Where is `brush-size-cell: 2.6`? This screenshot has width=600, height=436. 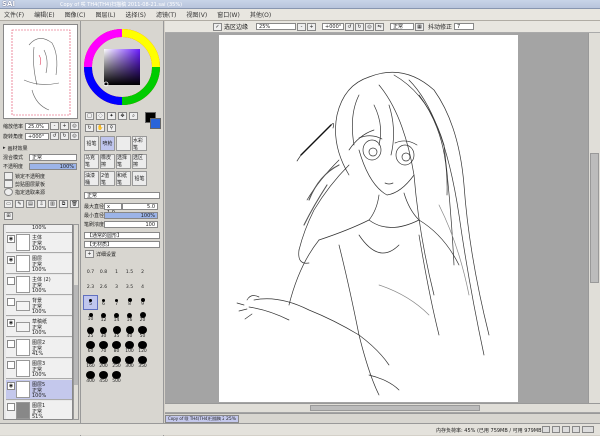
brush-size-cell: 2.6 is located at coordinates (103, 287).